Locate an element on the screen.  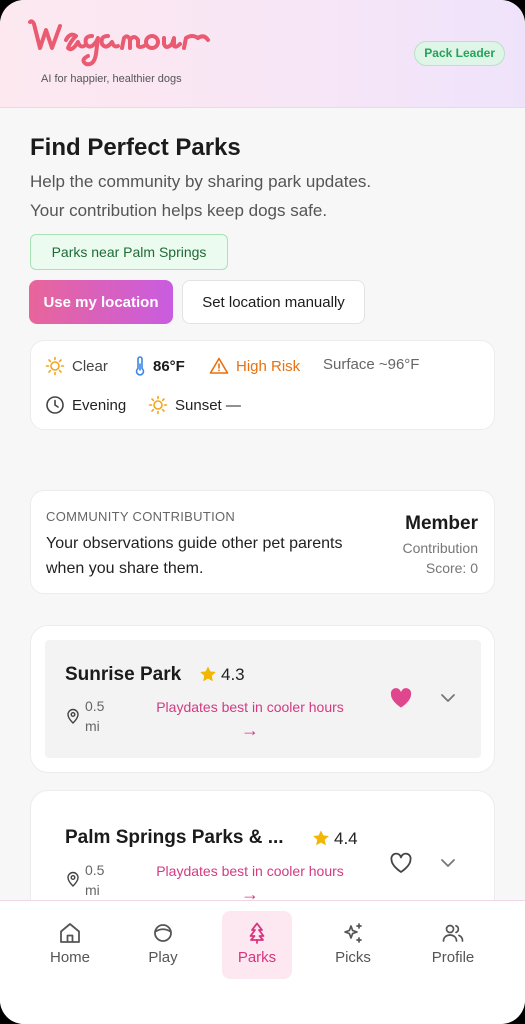
parks-near-chip: Parks near Palm Springs is located at coordinates (129, 252).